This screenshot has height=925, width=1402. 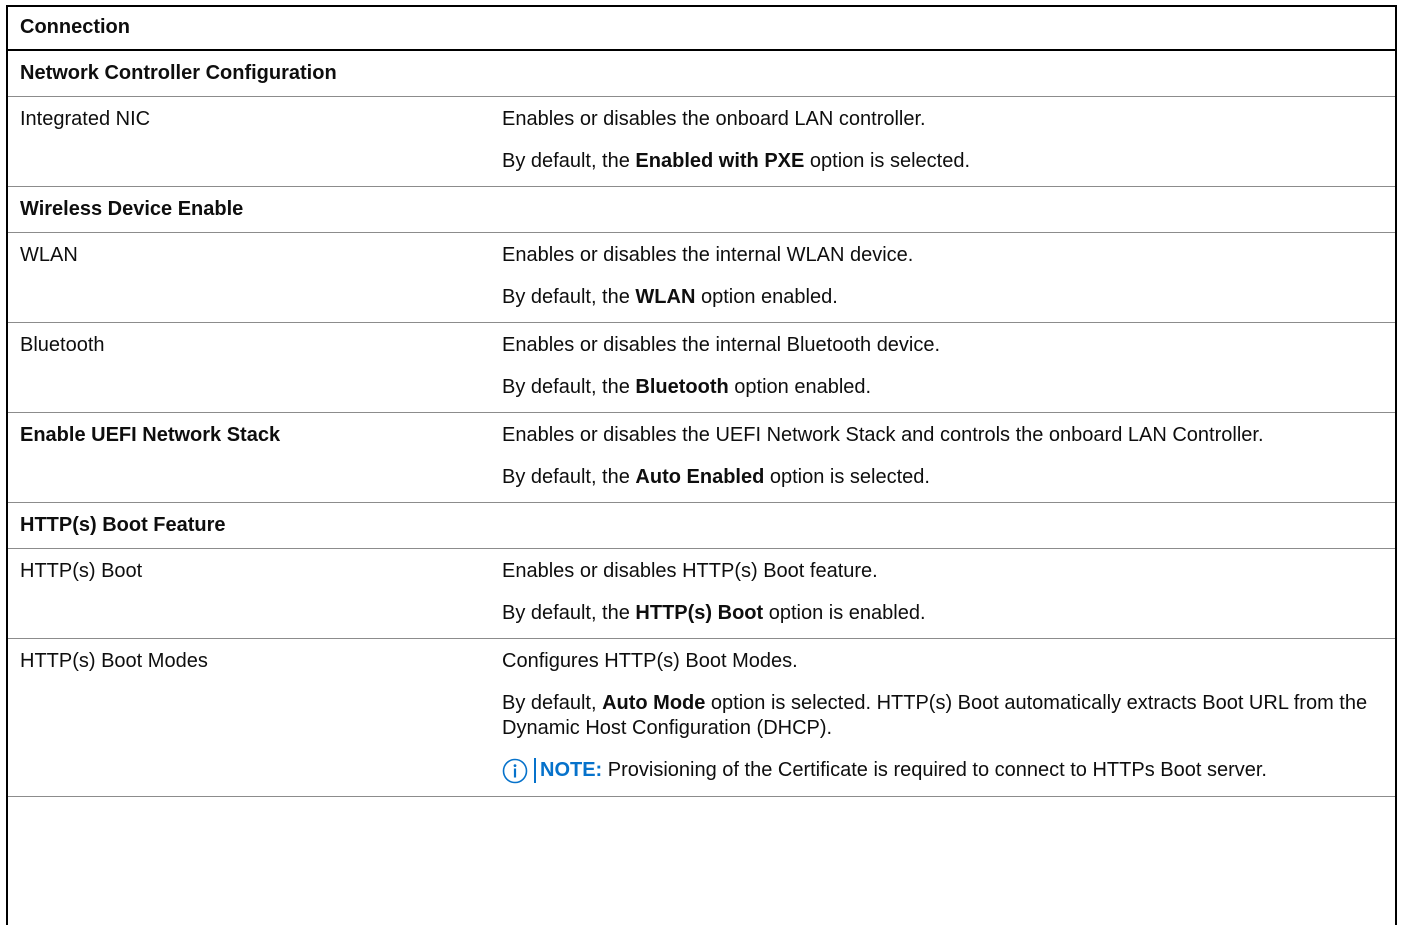 I want to click on setting-name: Bluetooth, so click(x=249, y=367).